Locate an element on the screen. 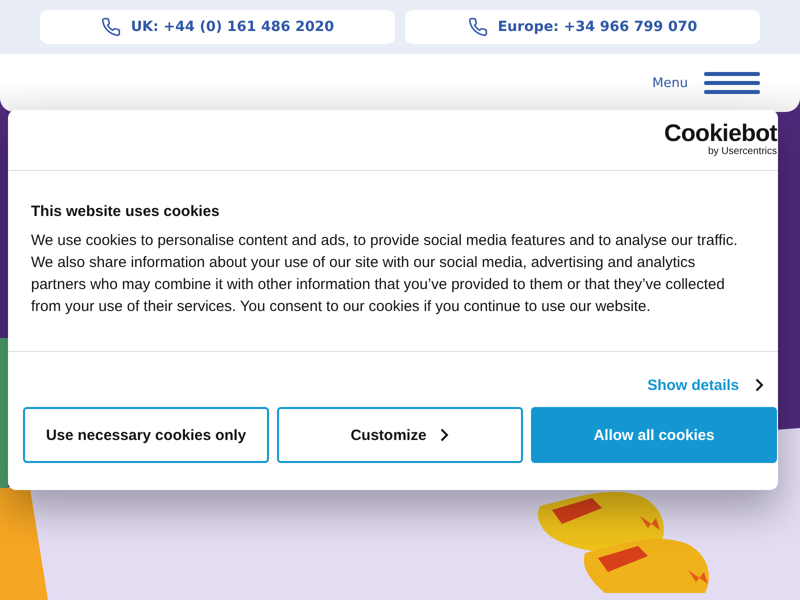  phone-link: Europe: +34 966 799 070 is located at coordinates (582, 27).